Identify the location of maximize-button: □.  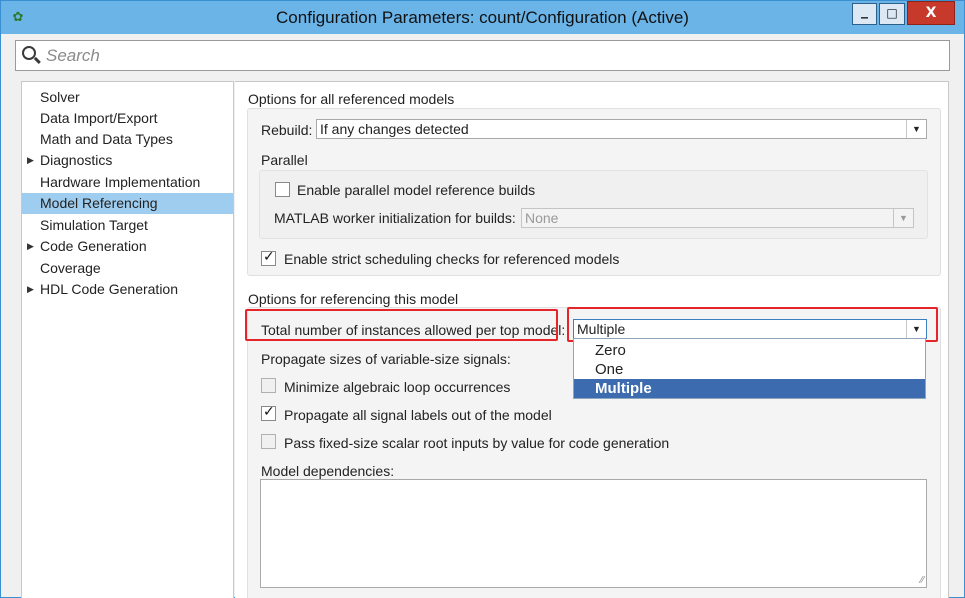
(892, 14).